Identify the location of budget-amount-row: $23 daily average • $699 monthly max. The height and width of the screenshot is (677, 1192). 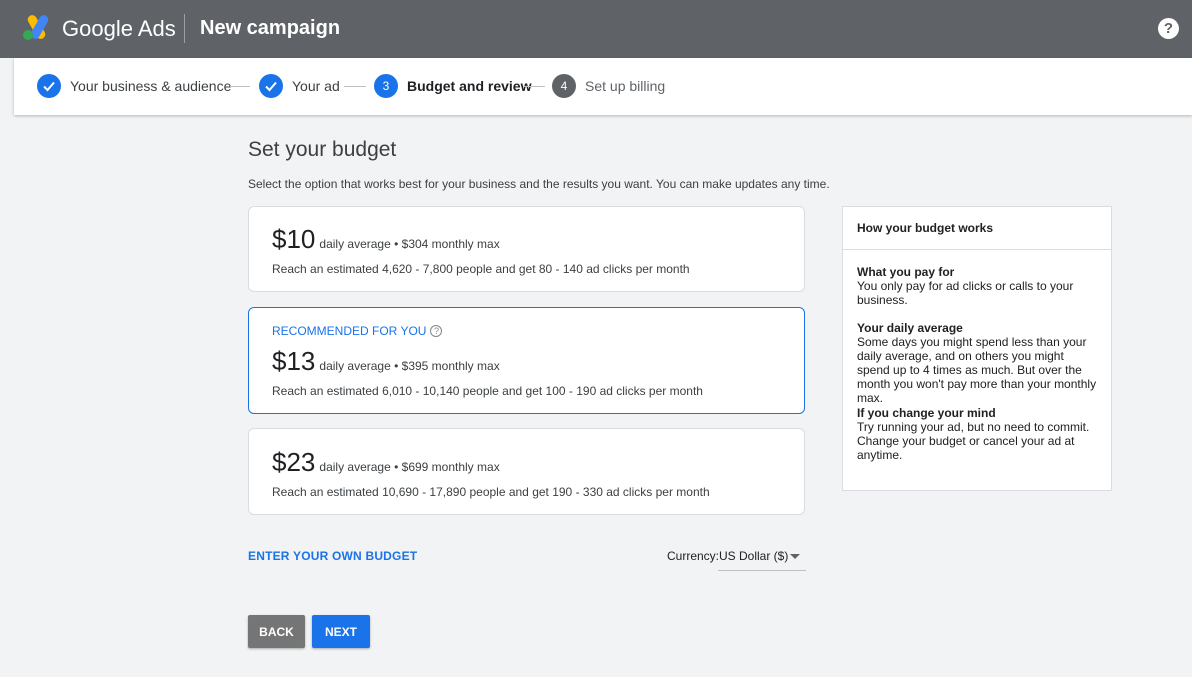
(386, 462).